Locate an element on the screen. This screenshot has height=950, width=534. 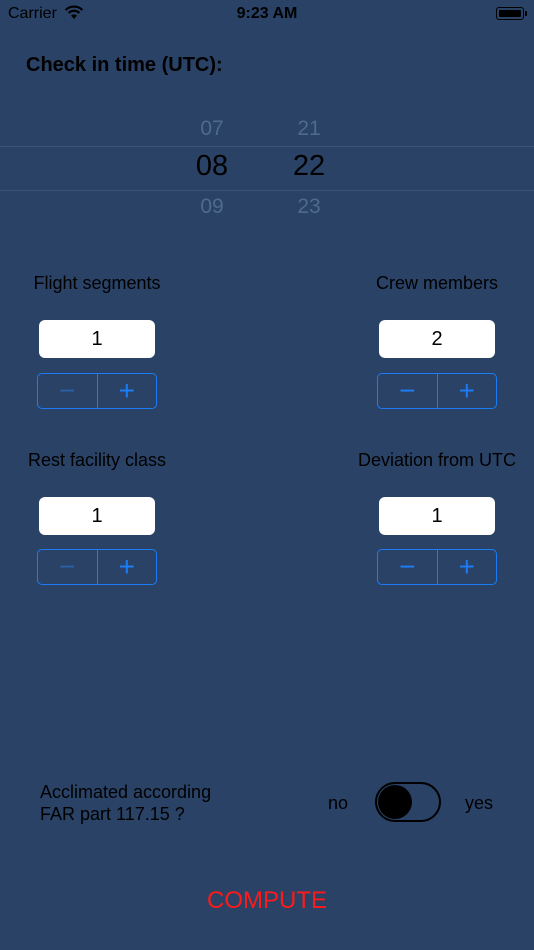
page-title: Check in time (UTC): is located at coordinates (124, 65).